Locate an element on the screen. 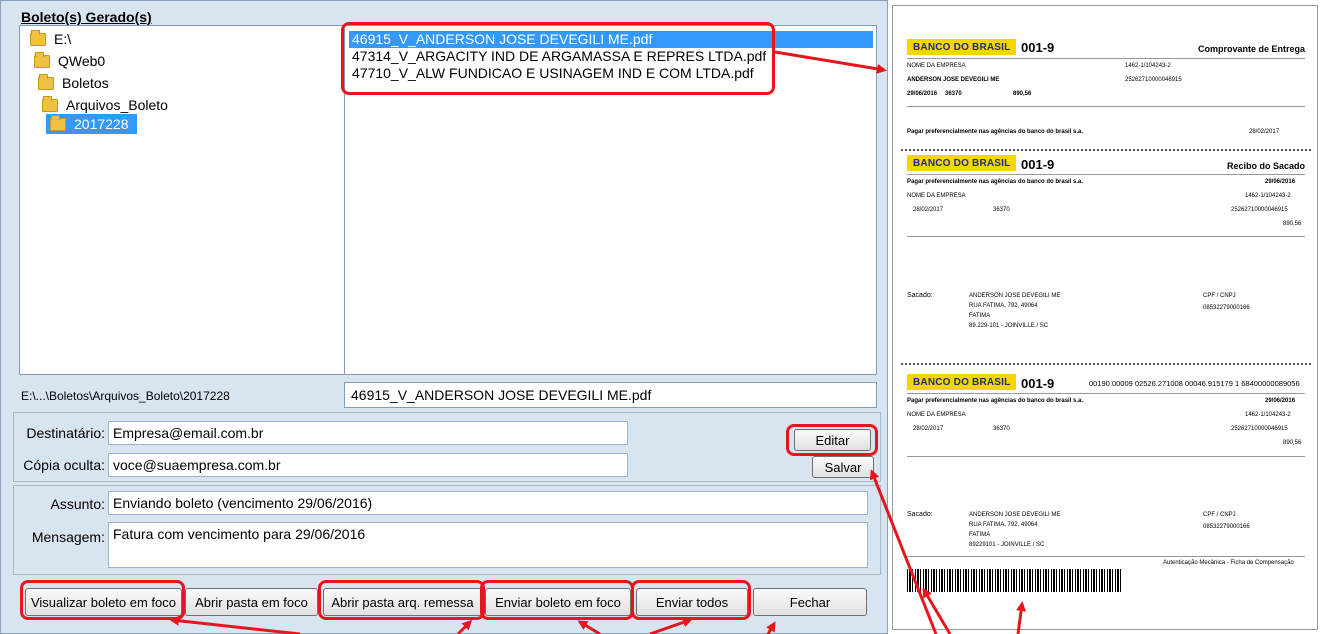 The height and width of the screenshot is (634, 1327). abrir-pasta-remessa-button: Abrir pasta arq. remessa is located at coordinates (402, 602).